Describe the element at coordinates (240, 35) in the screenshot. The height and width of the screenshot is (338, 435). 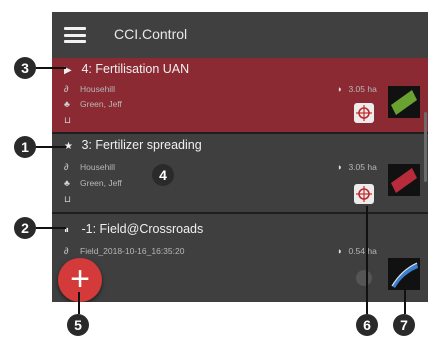
I see `app-bar: CCI.Control` at that location.